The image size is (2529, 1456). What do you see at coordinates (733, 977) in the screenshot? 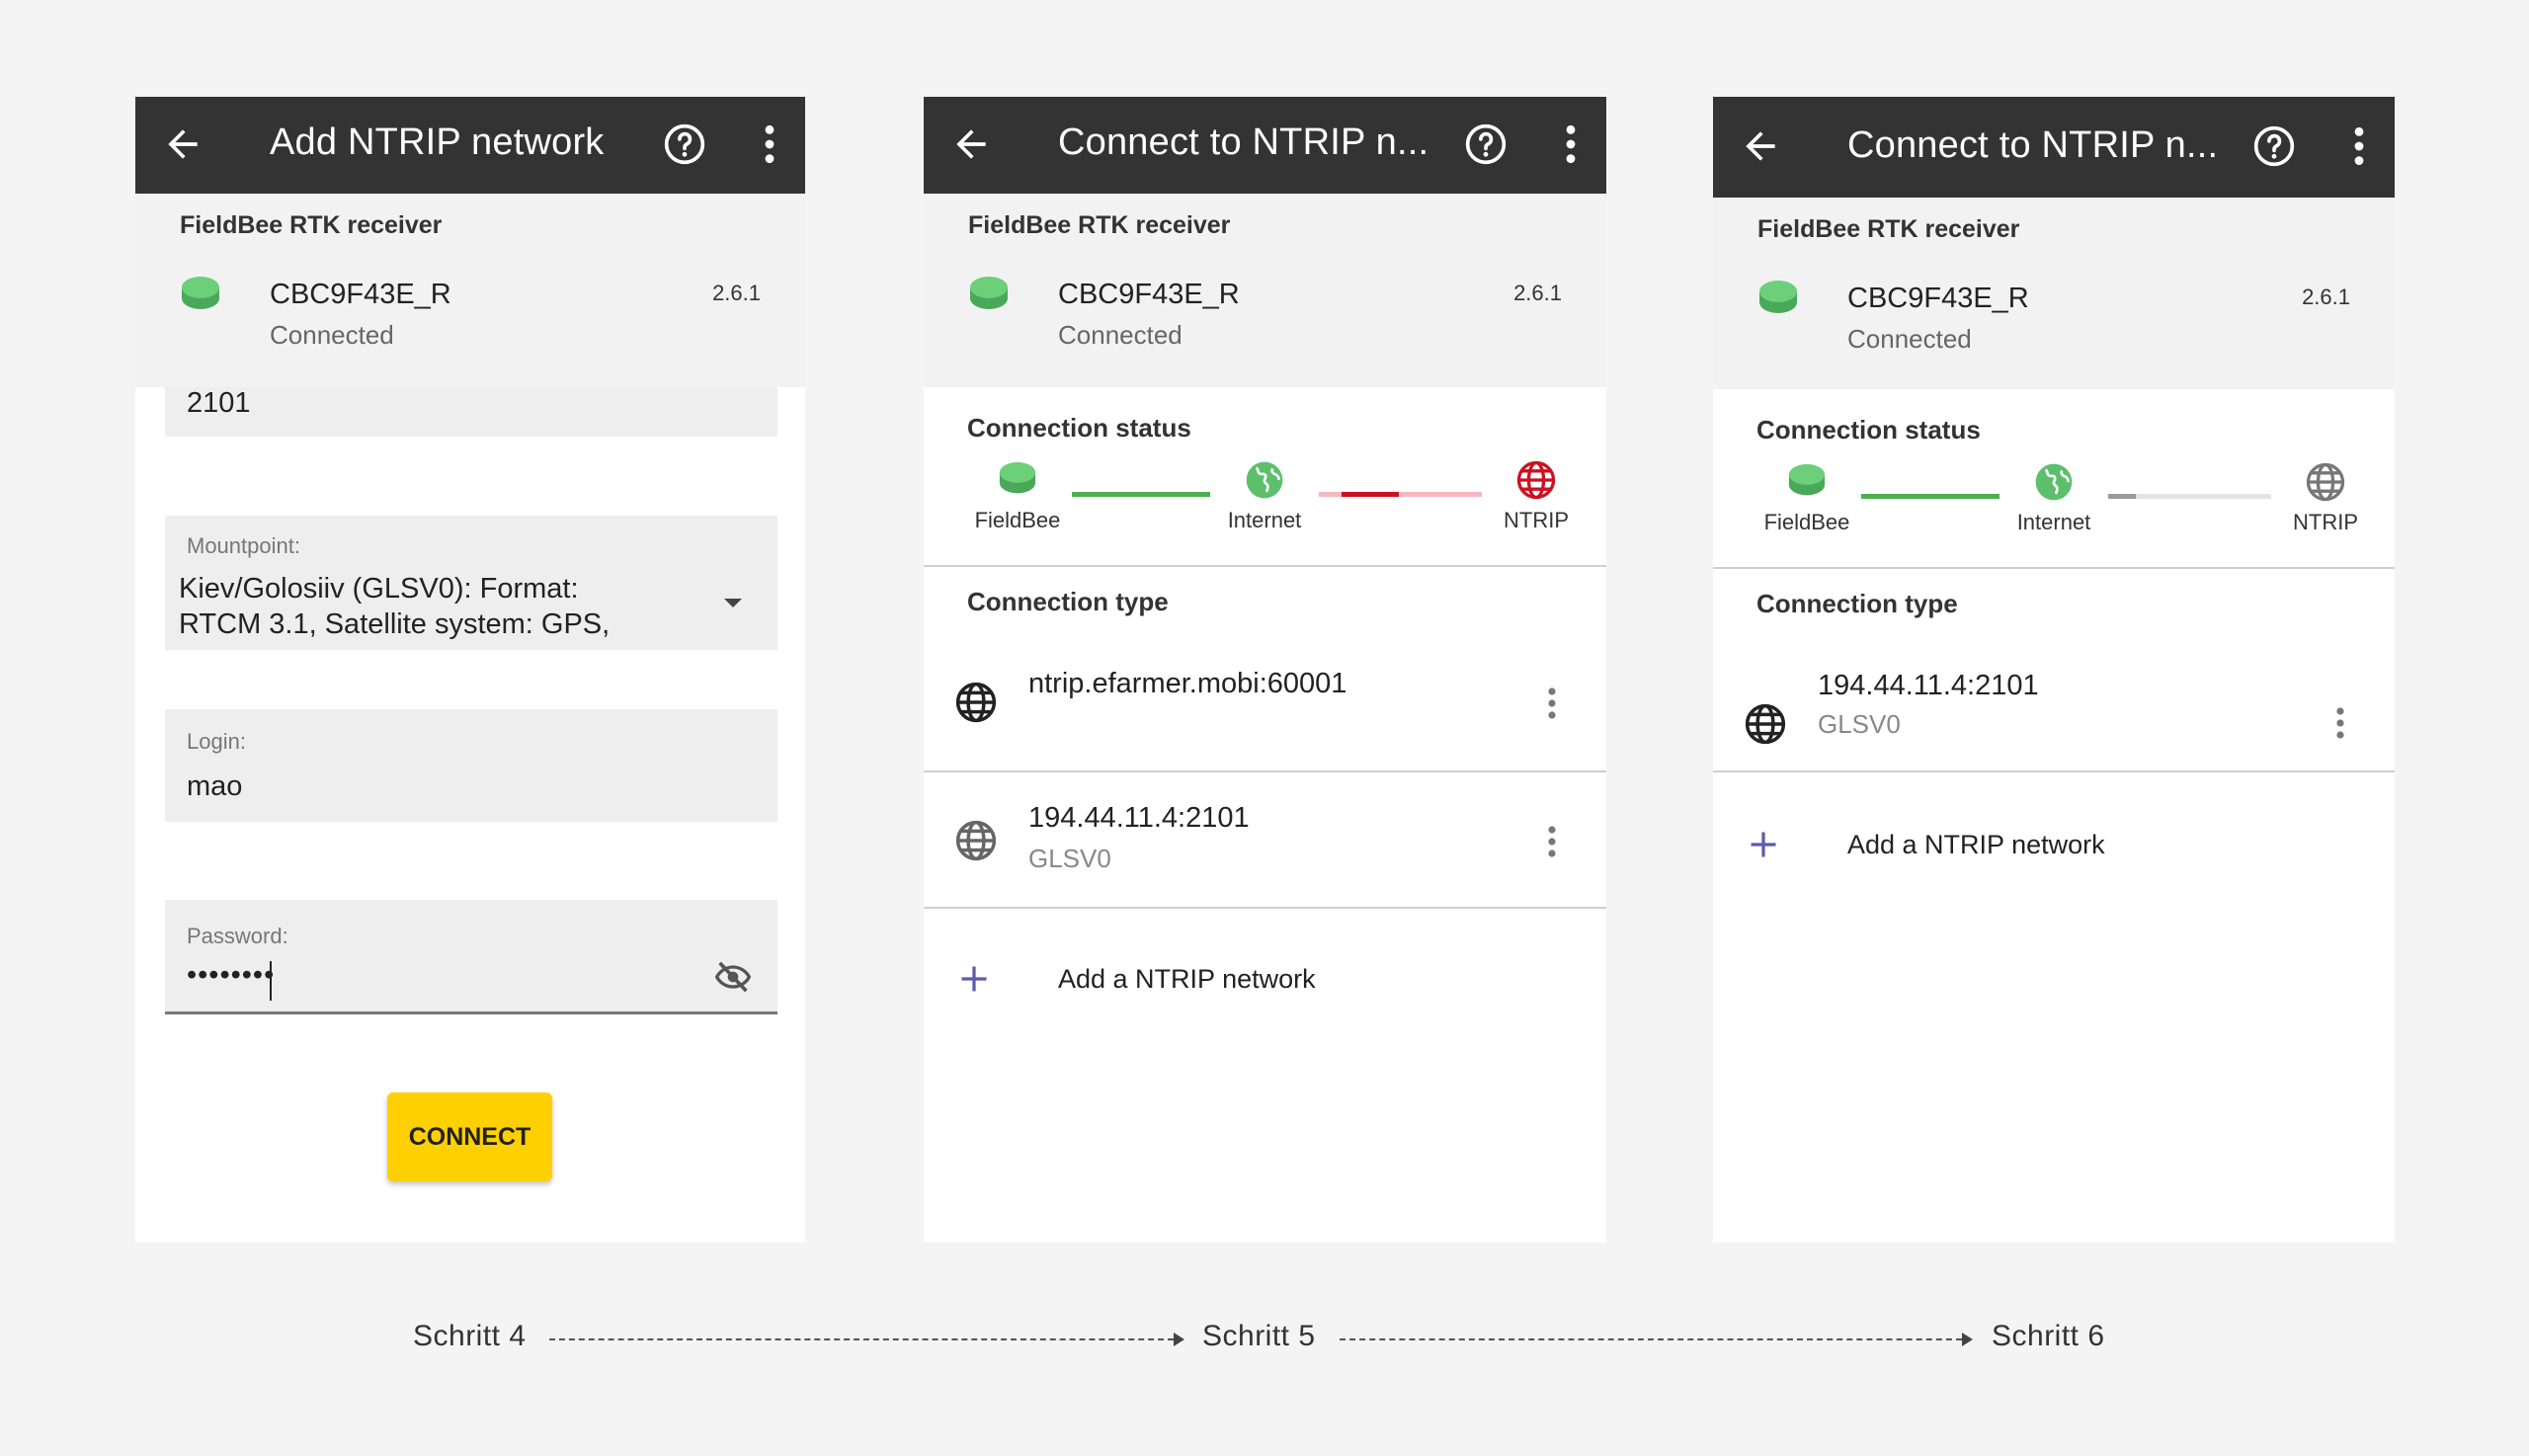
I see `visibility-off-icon` at bounding box center [733, 977].